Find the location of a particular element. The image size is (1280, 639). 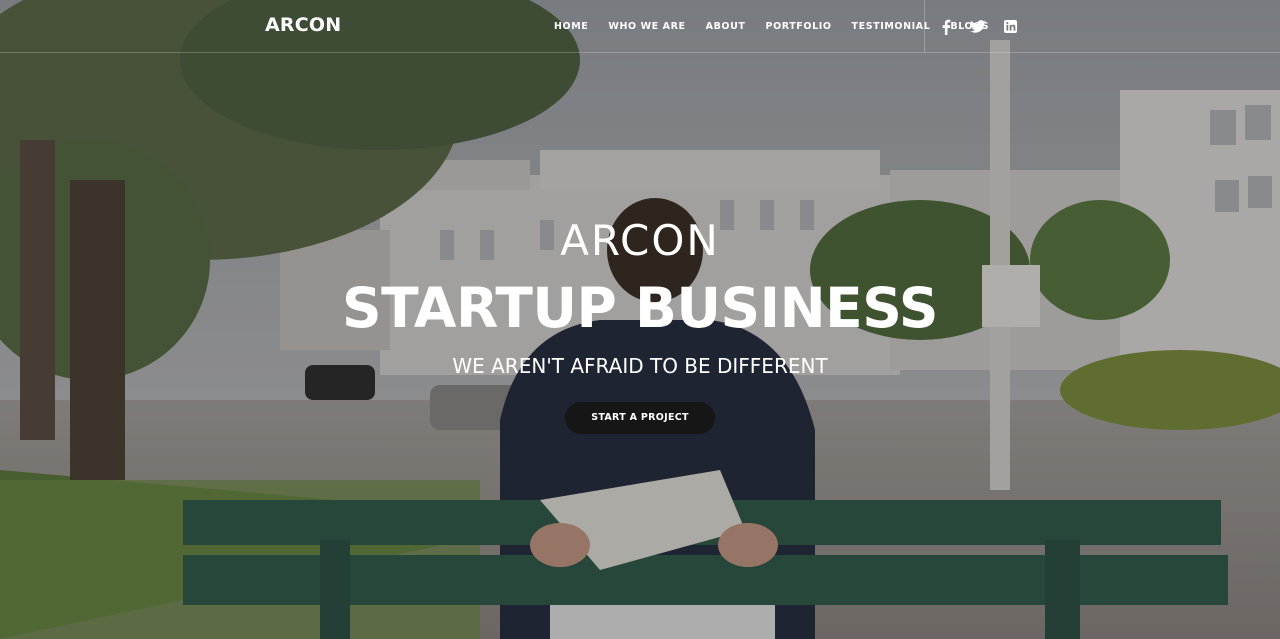

social-links is located at coordinates (978, 26).